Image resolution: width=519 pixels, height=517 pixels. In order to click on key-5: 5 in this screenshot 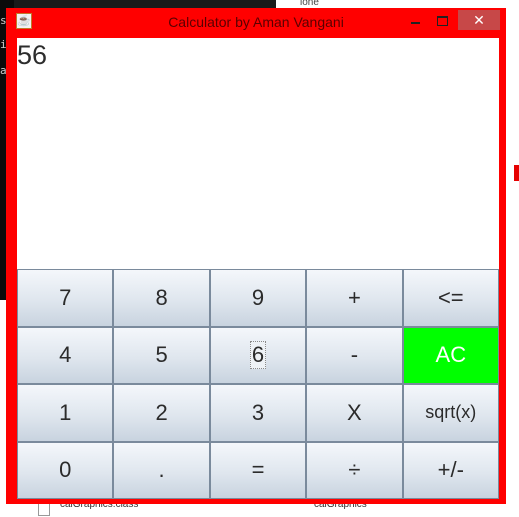, I will do `click(161, 355)`.